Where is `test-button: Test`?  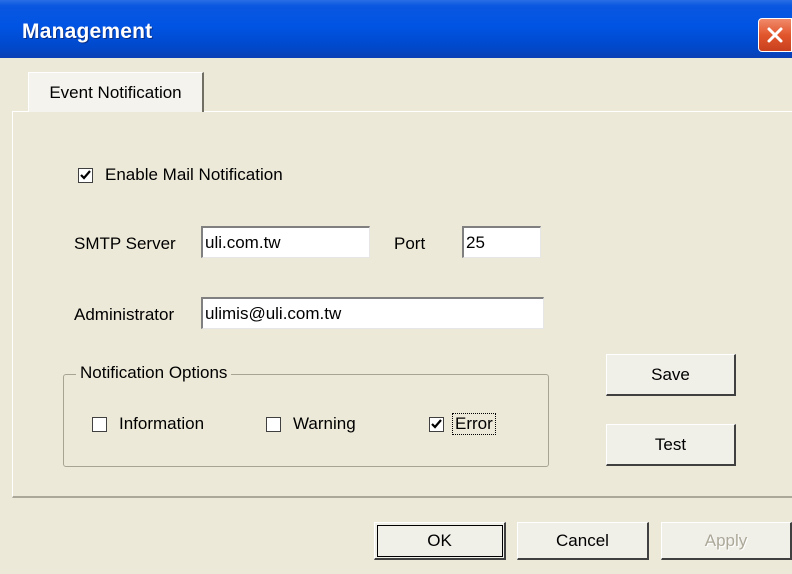
test-button: Test is located at coordinates (671, 445).